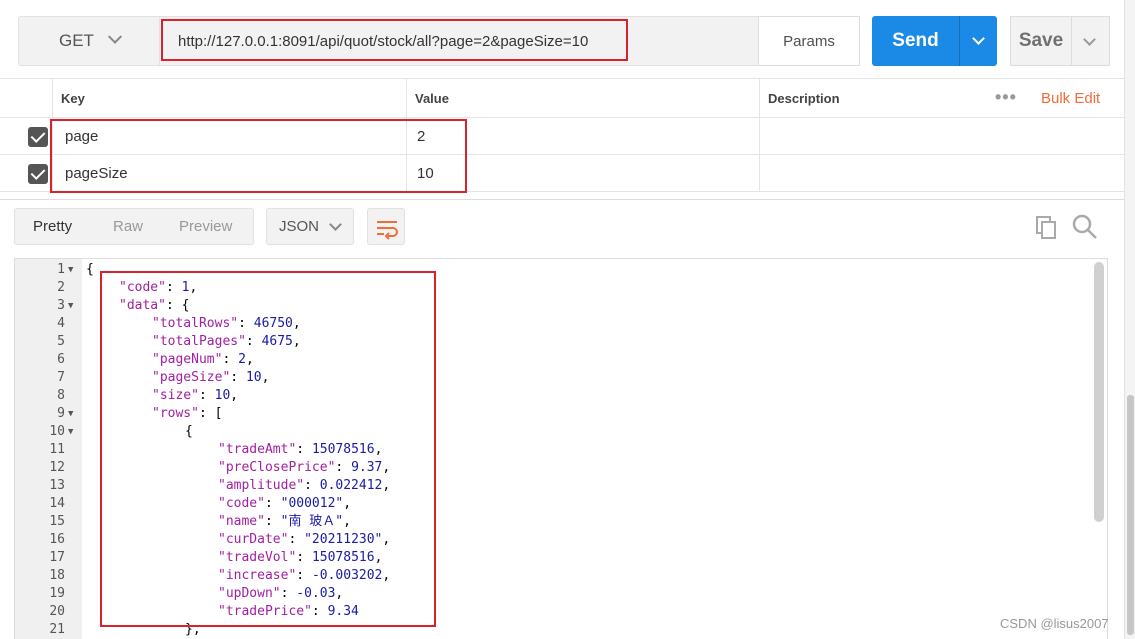 This screenshot has height=639, width=1135. I want to click on header-value: Value, so click(582, 98).